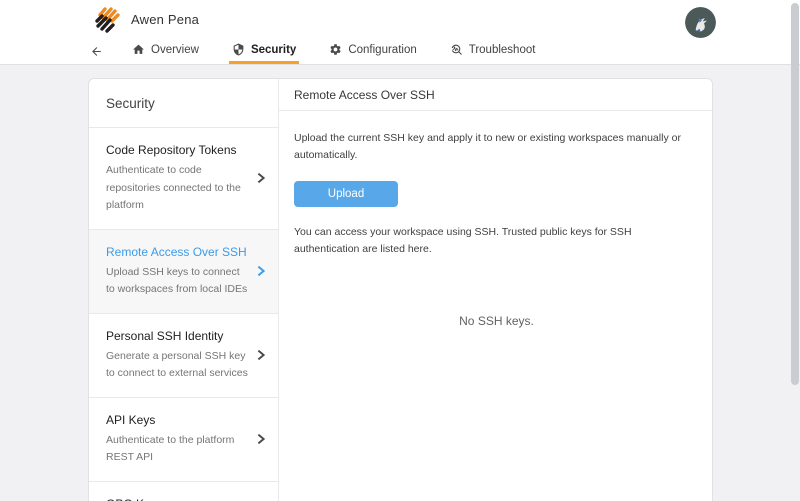  Describe the element at coordinates (175, 49) in the screenshot. I see `tab-overview-label: Overview` at that location.